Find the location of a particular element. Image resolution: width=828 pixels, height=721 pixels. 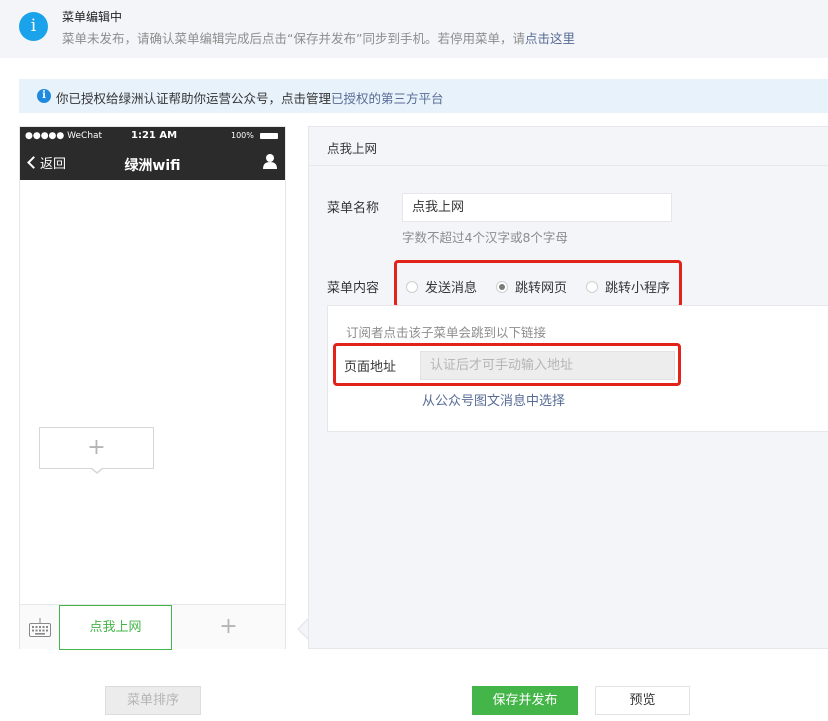

radio-label: 跳转网页 is located at coordinates (541, 288).